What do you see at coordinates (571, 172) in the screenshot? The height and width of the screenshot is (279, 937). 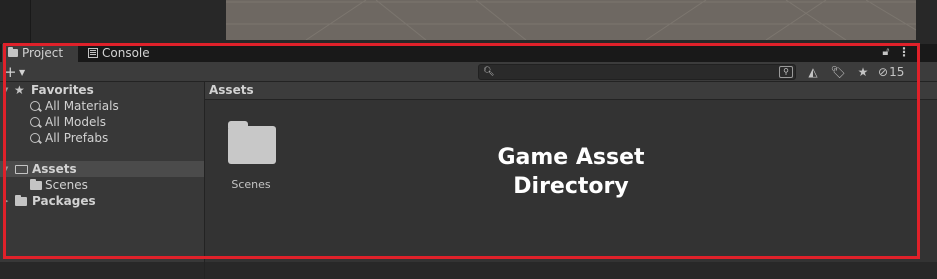 I see `annotation-label: Game Asset Directory` at bounding box center [571, 172].